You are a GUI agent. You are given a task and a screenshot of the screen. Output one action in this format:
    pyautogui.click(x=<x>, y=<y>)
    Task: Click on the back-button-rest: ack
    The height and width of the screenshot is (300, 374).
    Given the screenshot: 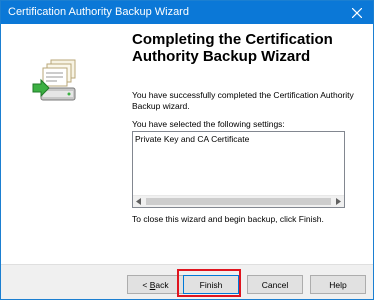 What is the action you would take?
    pyautogui.click(x=162, y=284)
    